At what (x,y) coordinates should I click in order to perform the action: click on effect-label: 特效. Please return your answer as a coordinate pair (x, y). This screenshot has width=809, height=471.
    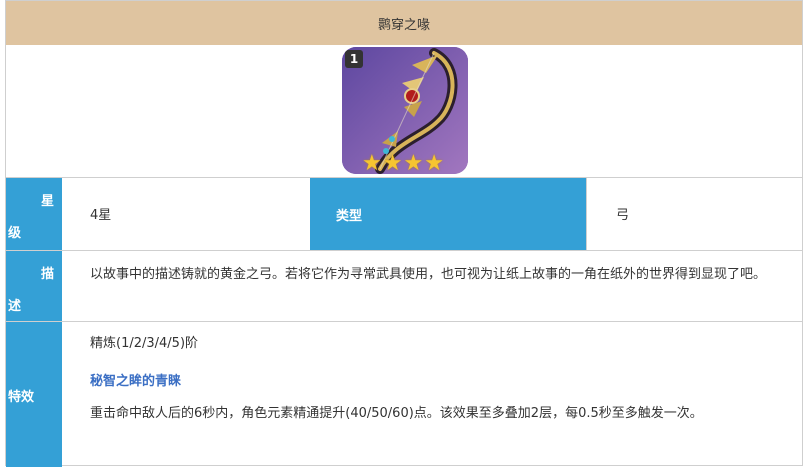
    Looking at the image, I should click on (34, 394).